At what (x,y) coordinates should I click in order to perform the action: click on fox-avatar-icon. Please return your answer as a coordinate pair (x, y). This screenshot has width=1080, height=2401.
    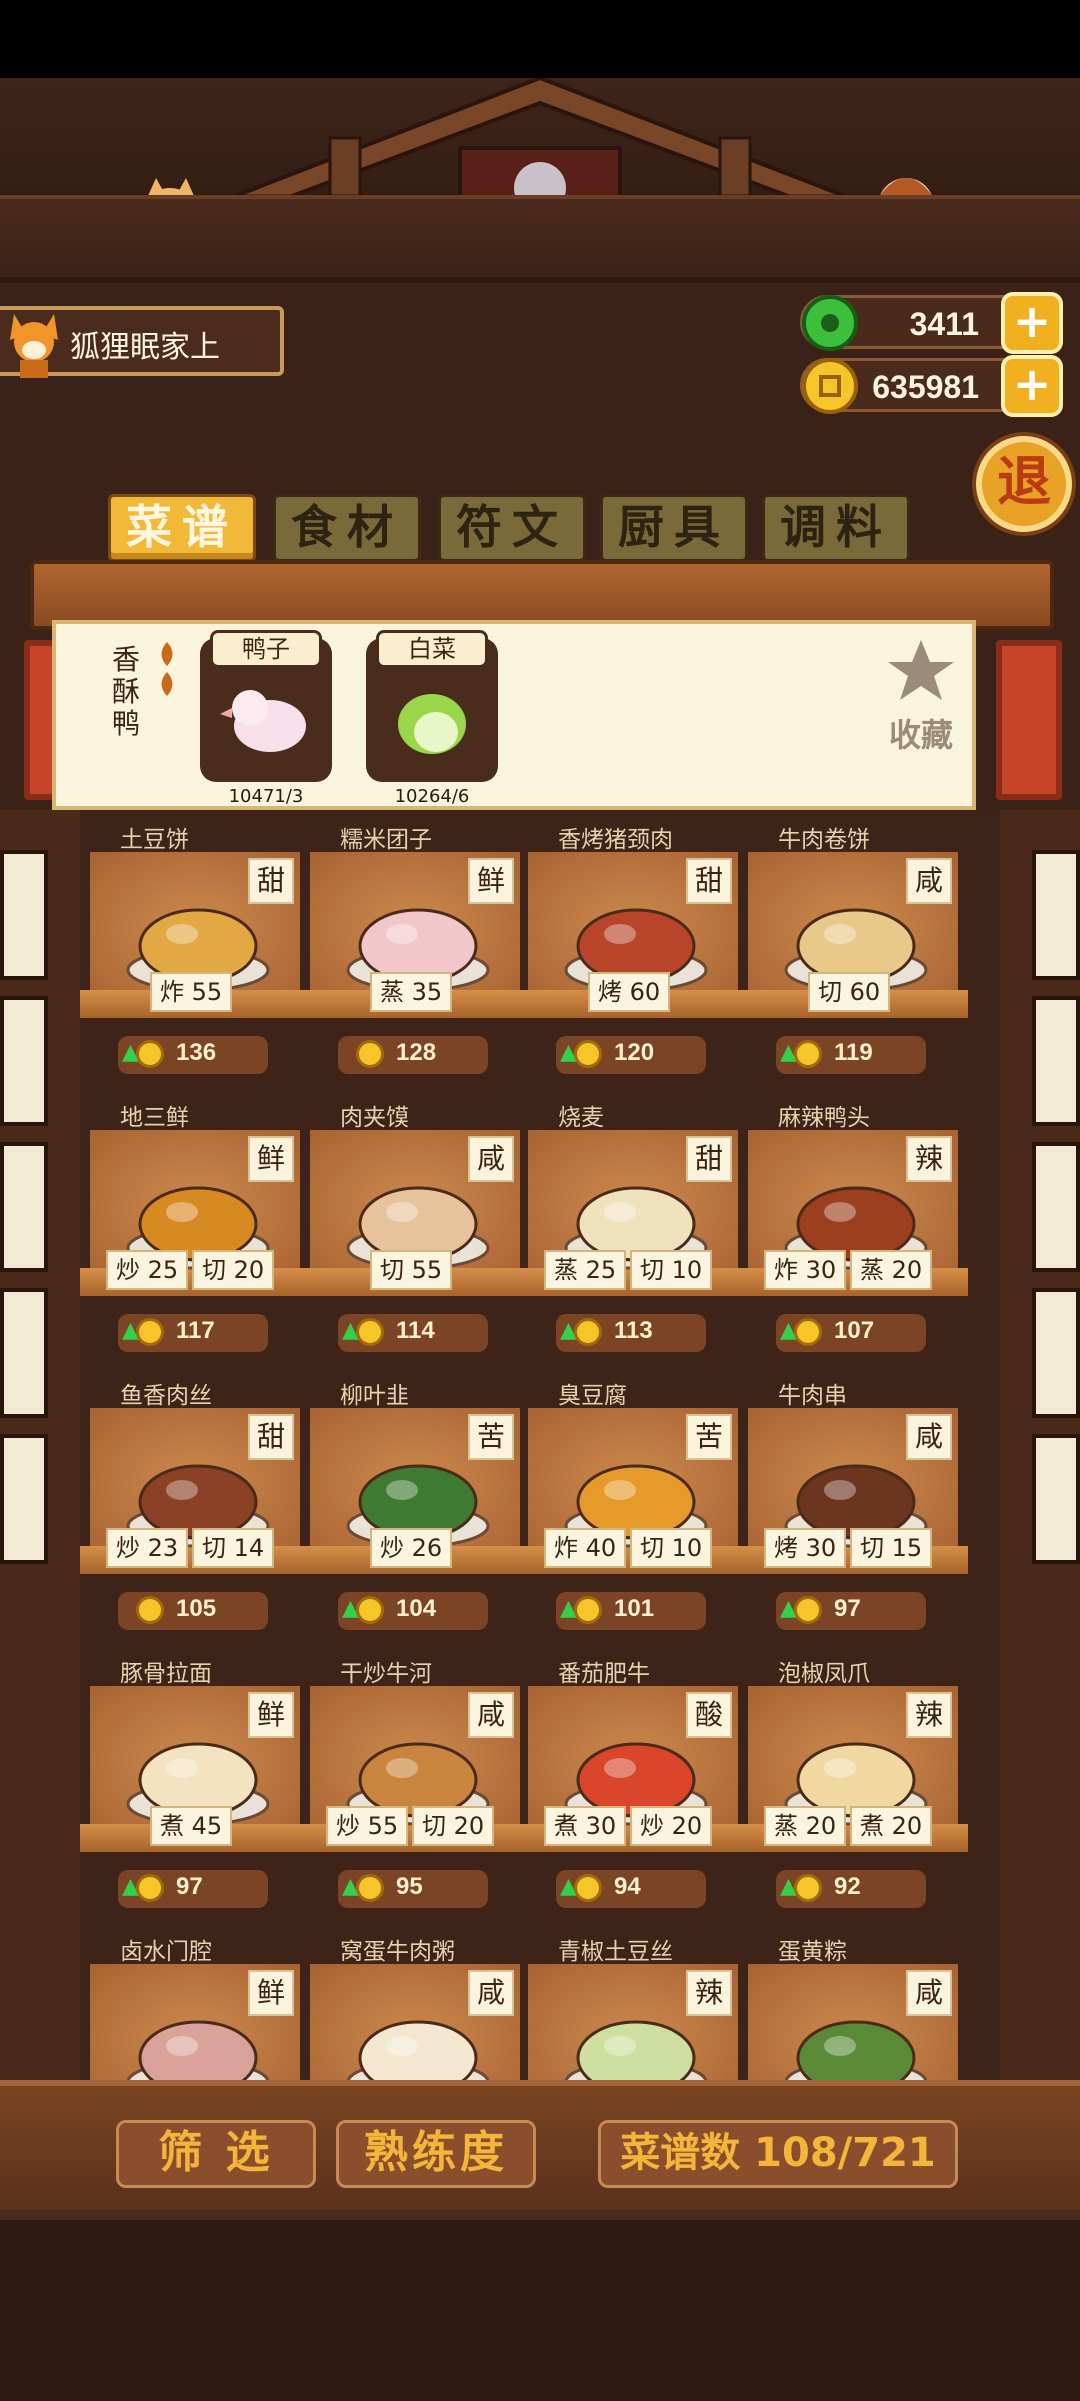
    Looking at the image, I should click on (34, 346).